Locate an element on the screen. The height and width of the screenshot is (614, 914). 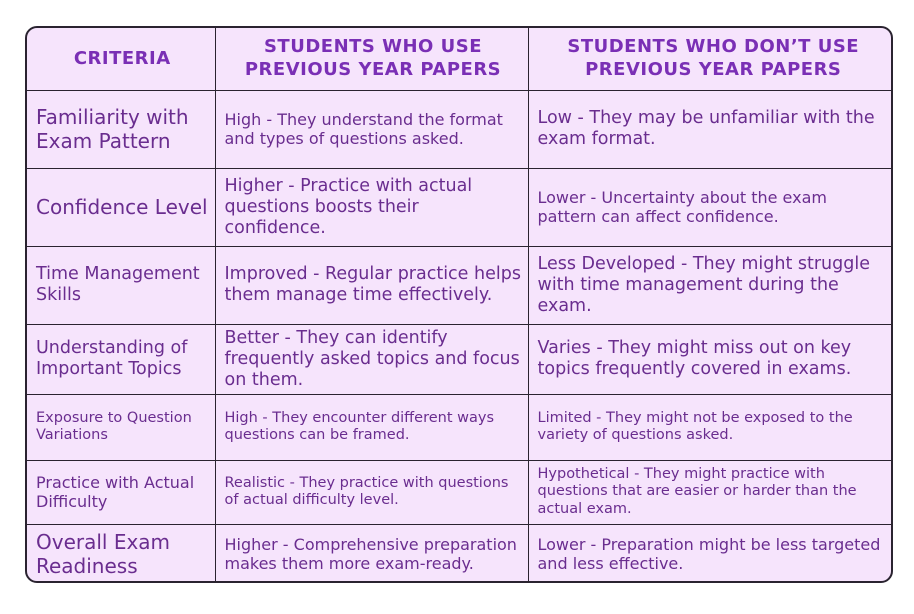
header-criteria: Criteria is located at coordinates (121, 59).